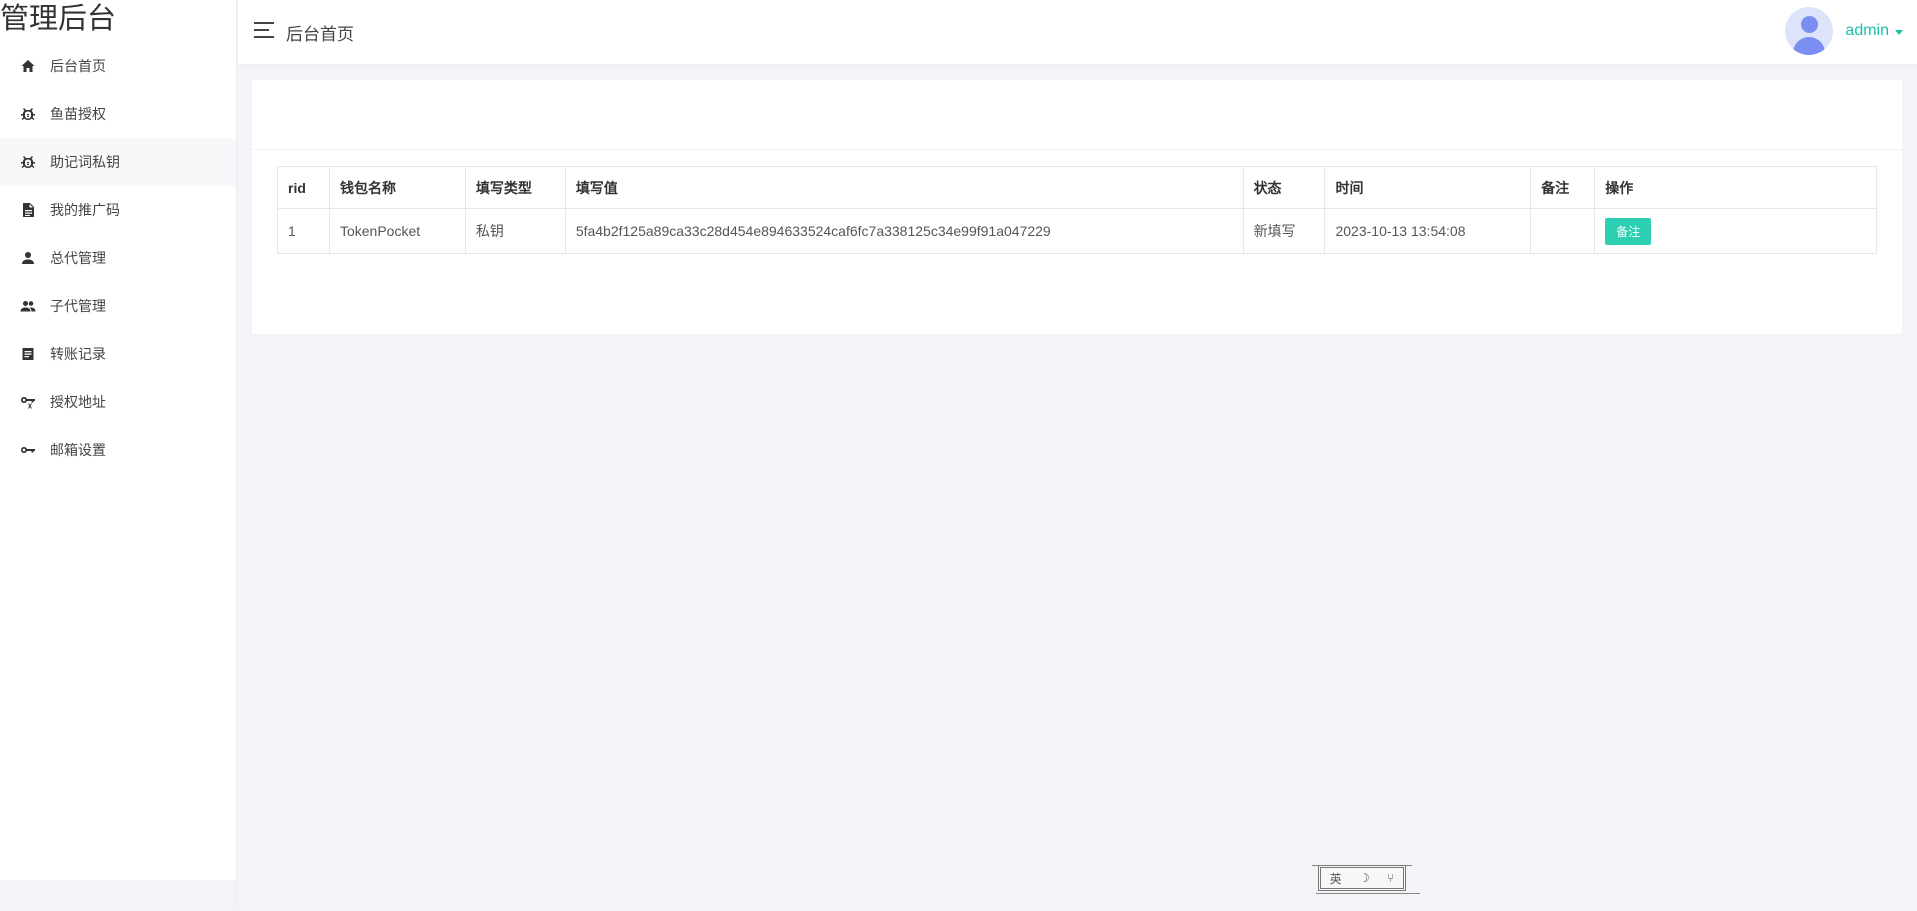 The width and height of the screenshot is (1917, 911). What do you see at coordinates (320, 34) in the screenshot?
I see `breadcrumb: 后台首页` at bounding box center [320, 34].